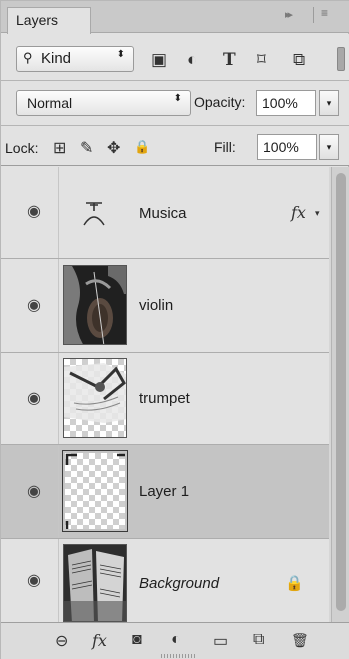 Image resolution: width=349 pixels, height=659 pixels. I want to click on panel-menu-icon: ≡, so click(324, 13).